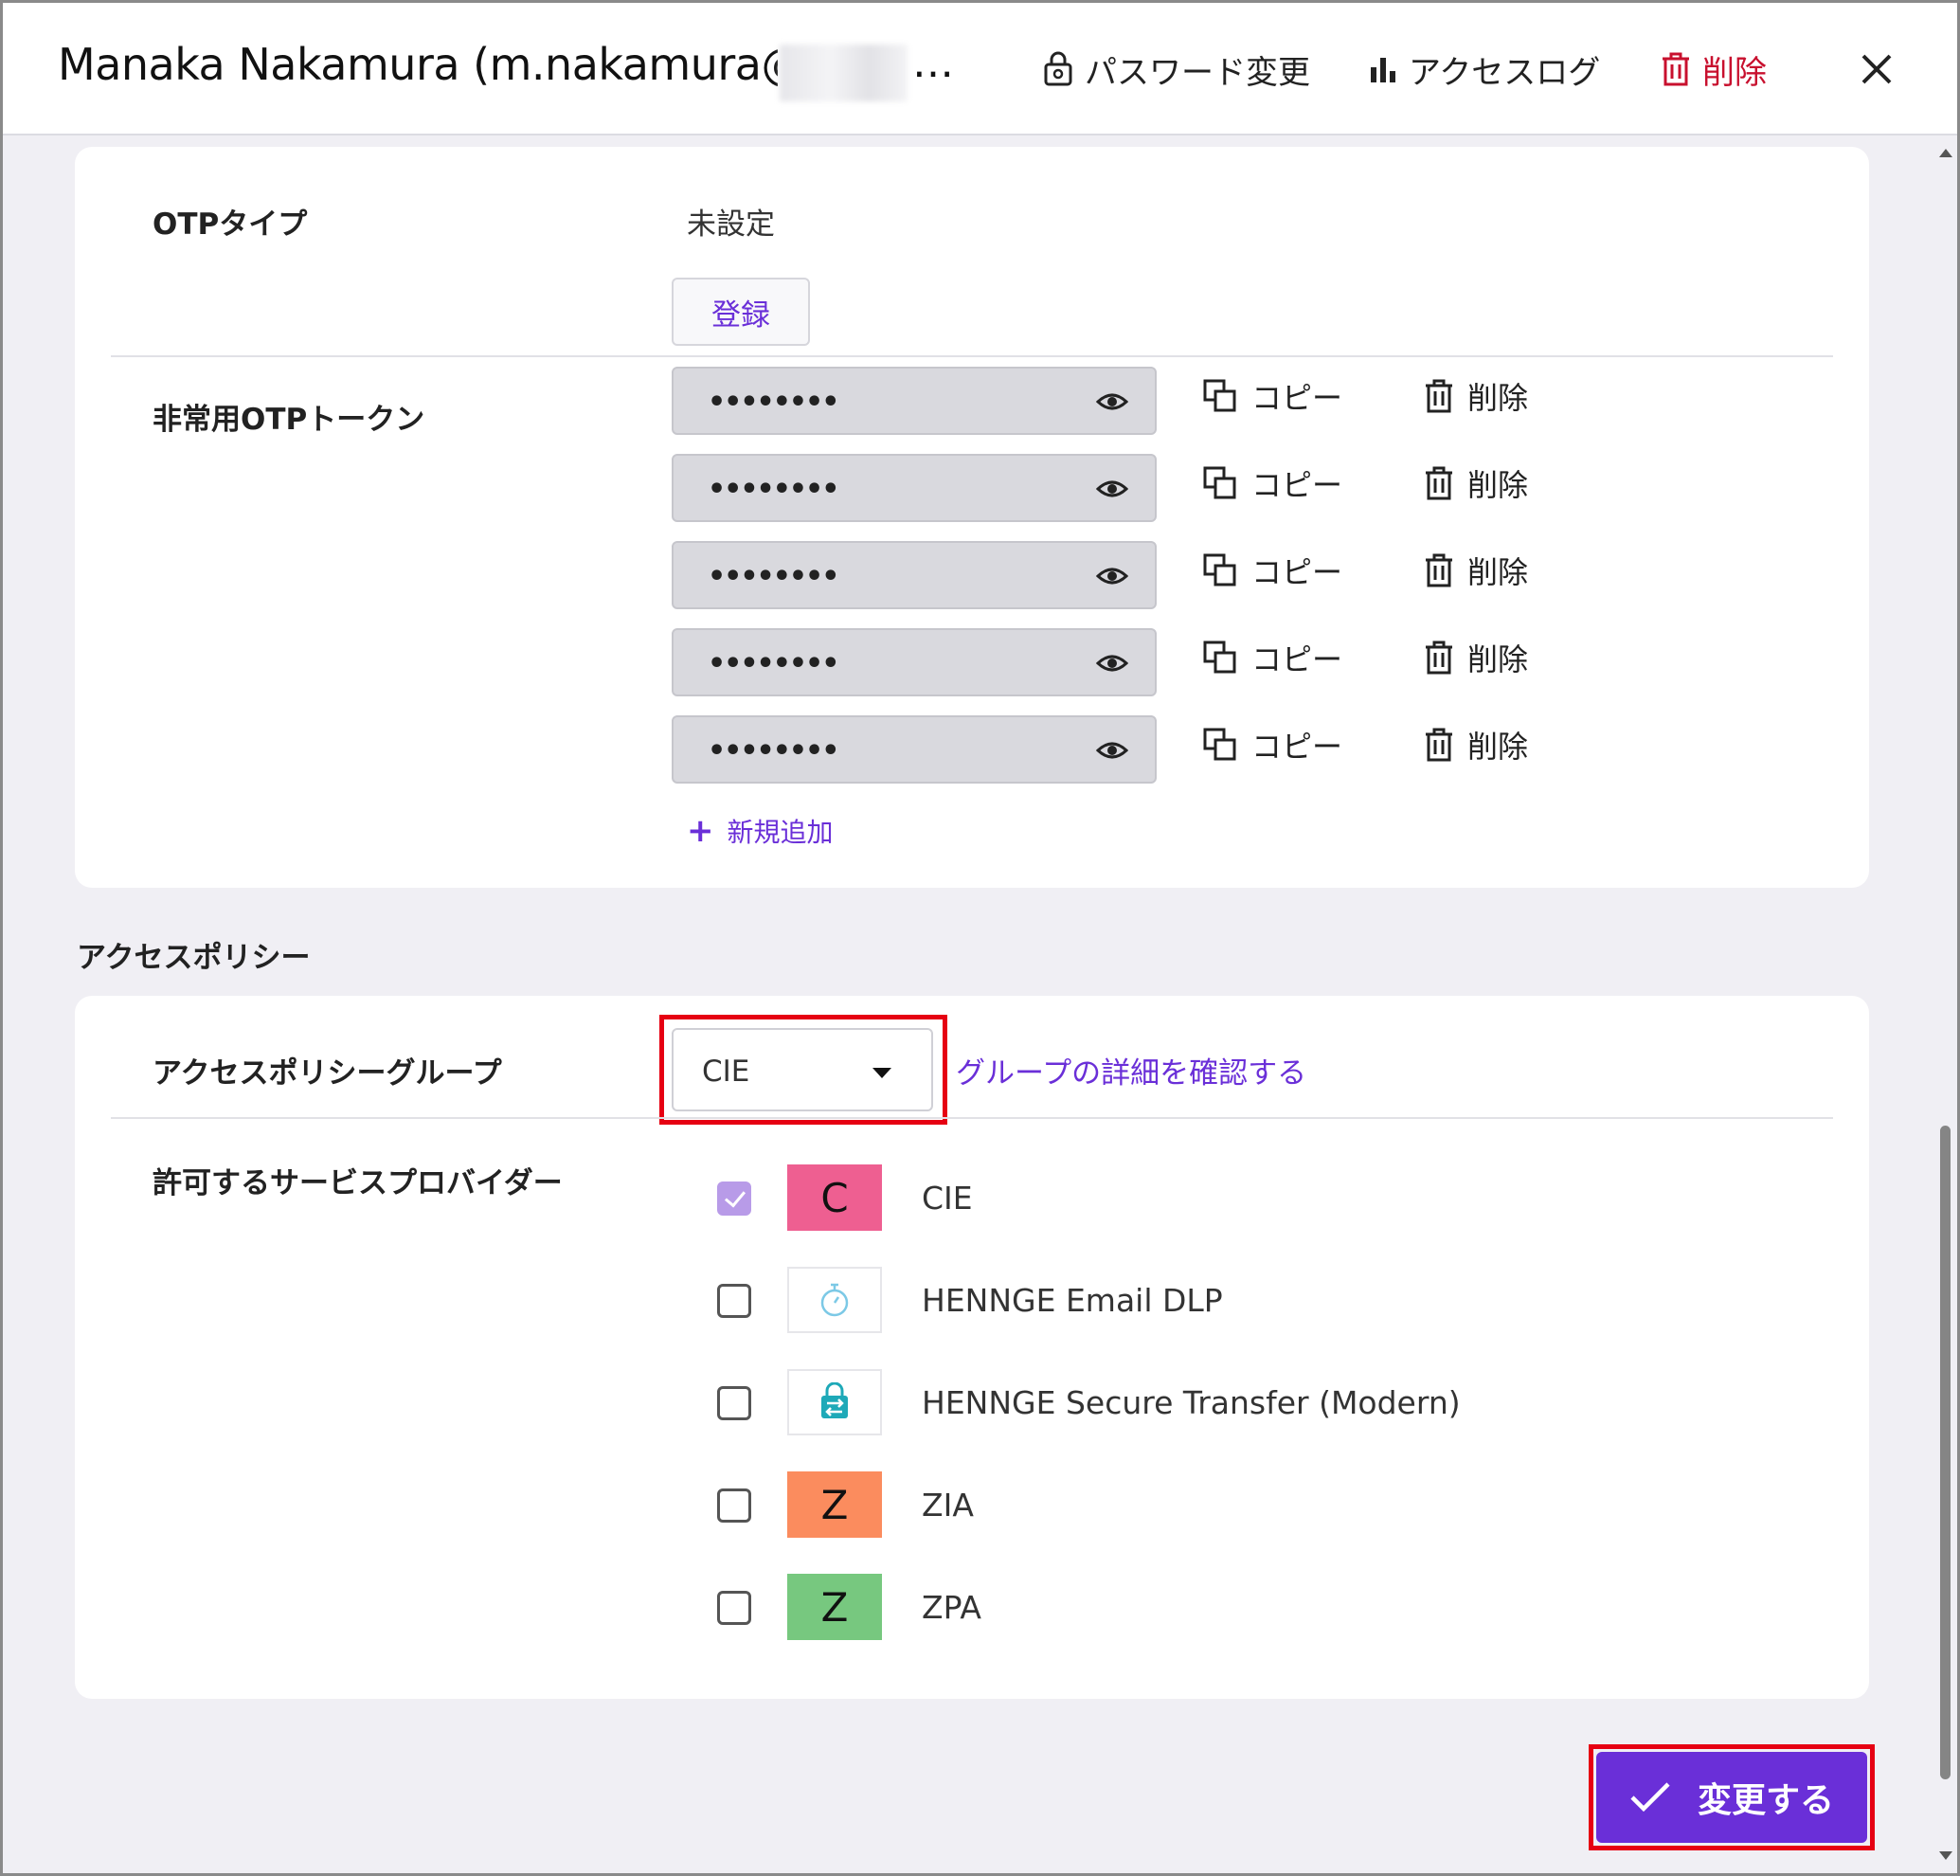  What do you see at coordinates (972, 356) in the screenshot?
I see `otp-divider` at bounding box center [972, 356].